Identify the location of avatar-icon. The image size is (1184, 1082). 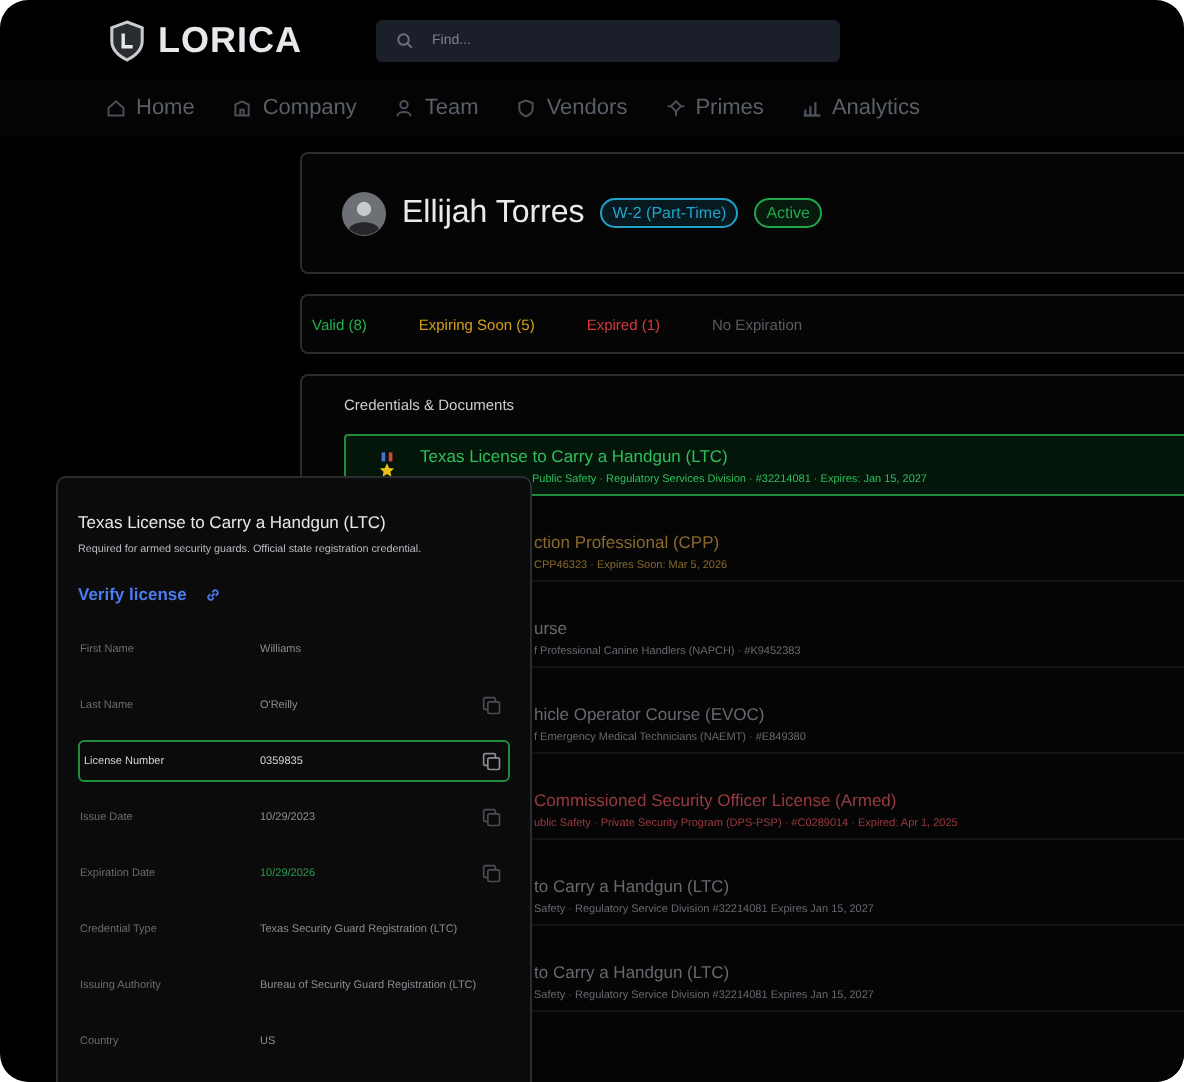
(364, 213).